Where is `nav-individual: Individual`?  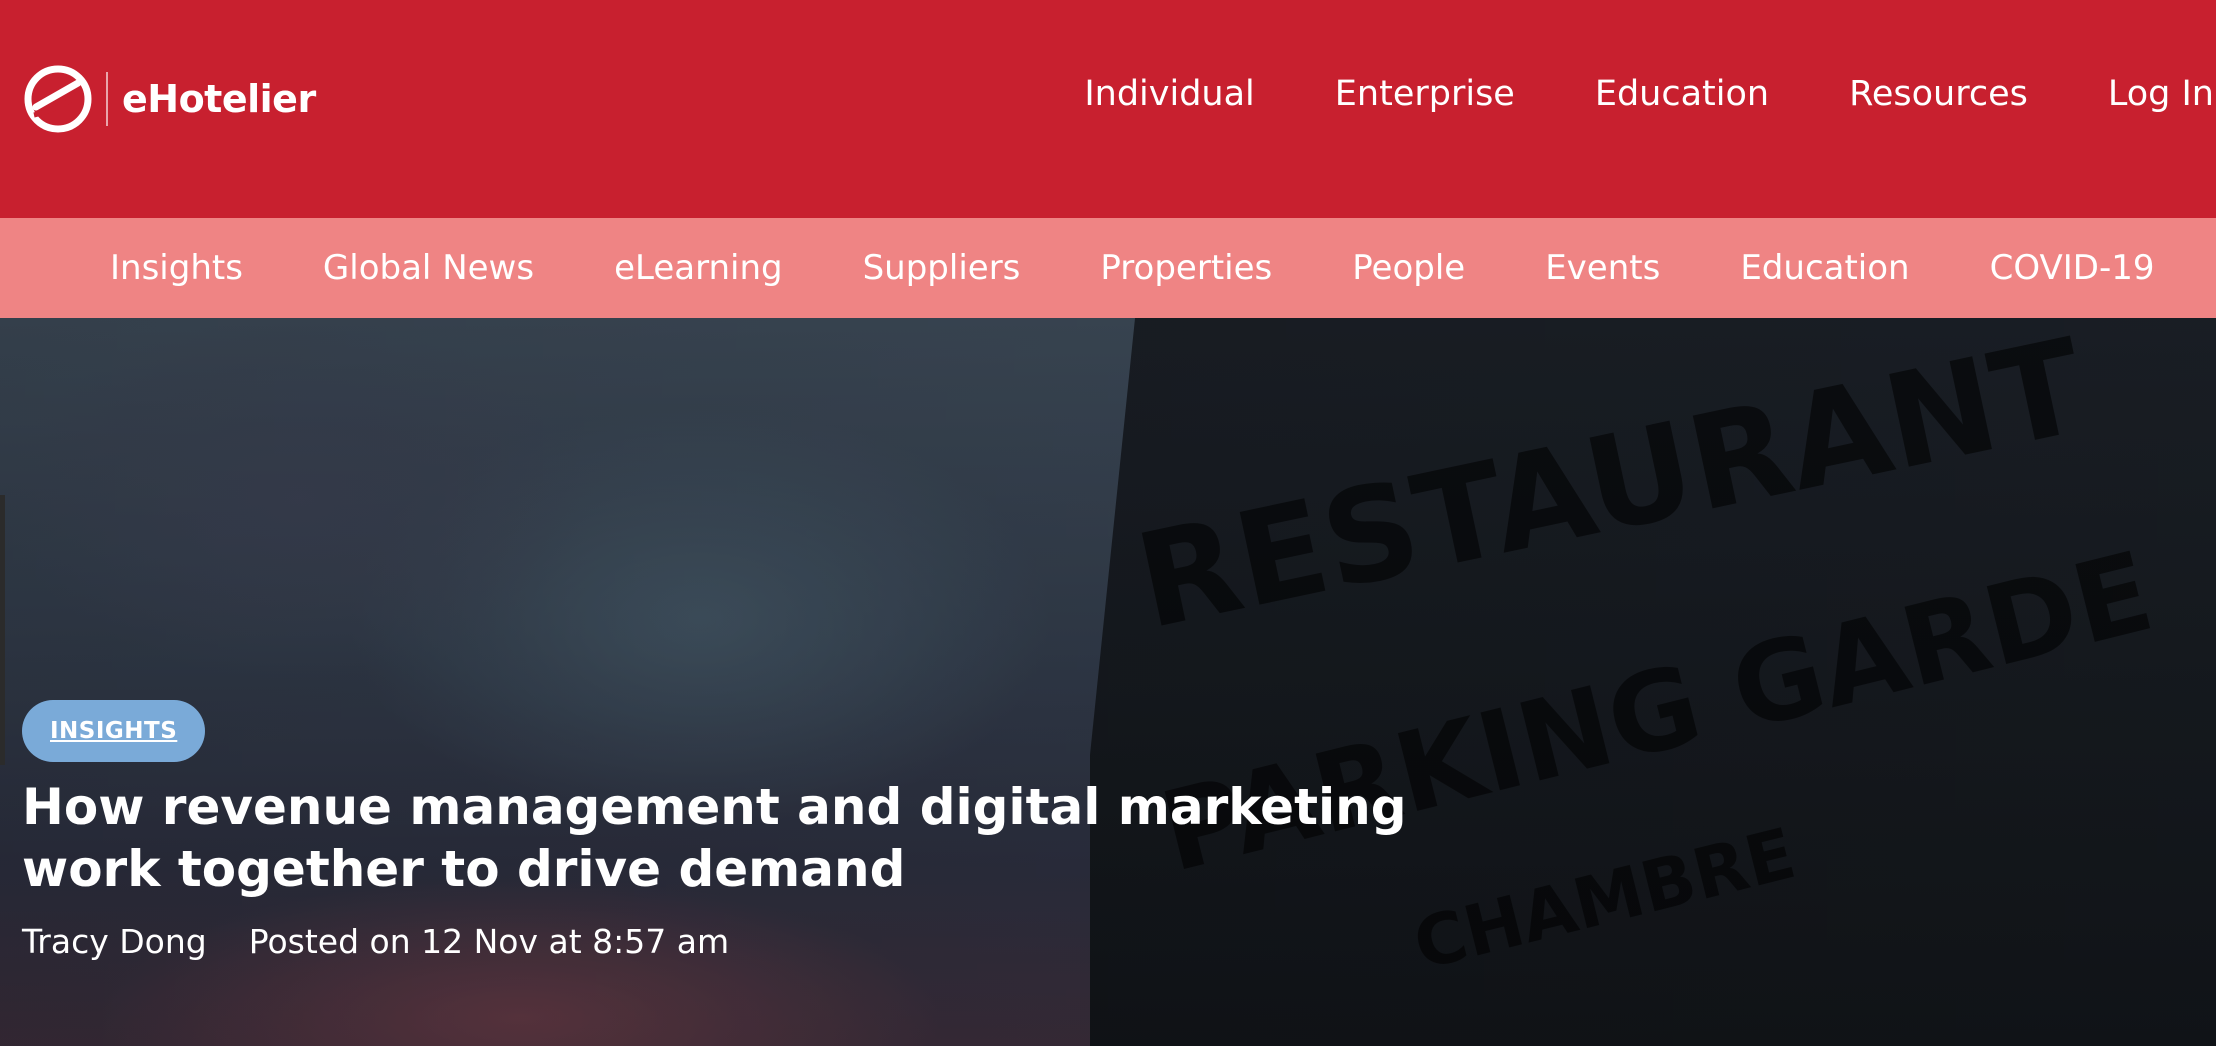
nav-individual: Individual is located at coordinates (1169, 94).